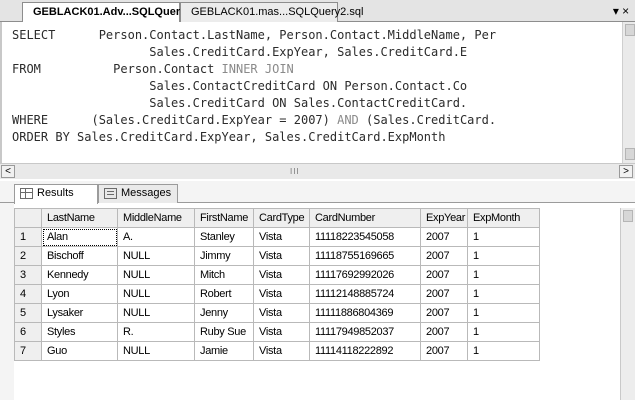 Image resolution: width=635 pixels, height=400 pixels. I want to click on row-number-header, so click(28, 218).